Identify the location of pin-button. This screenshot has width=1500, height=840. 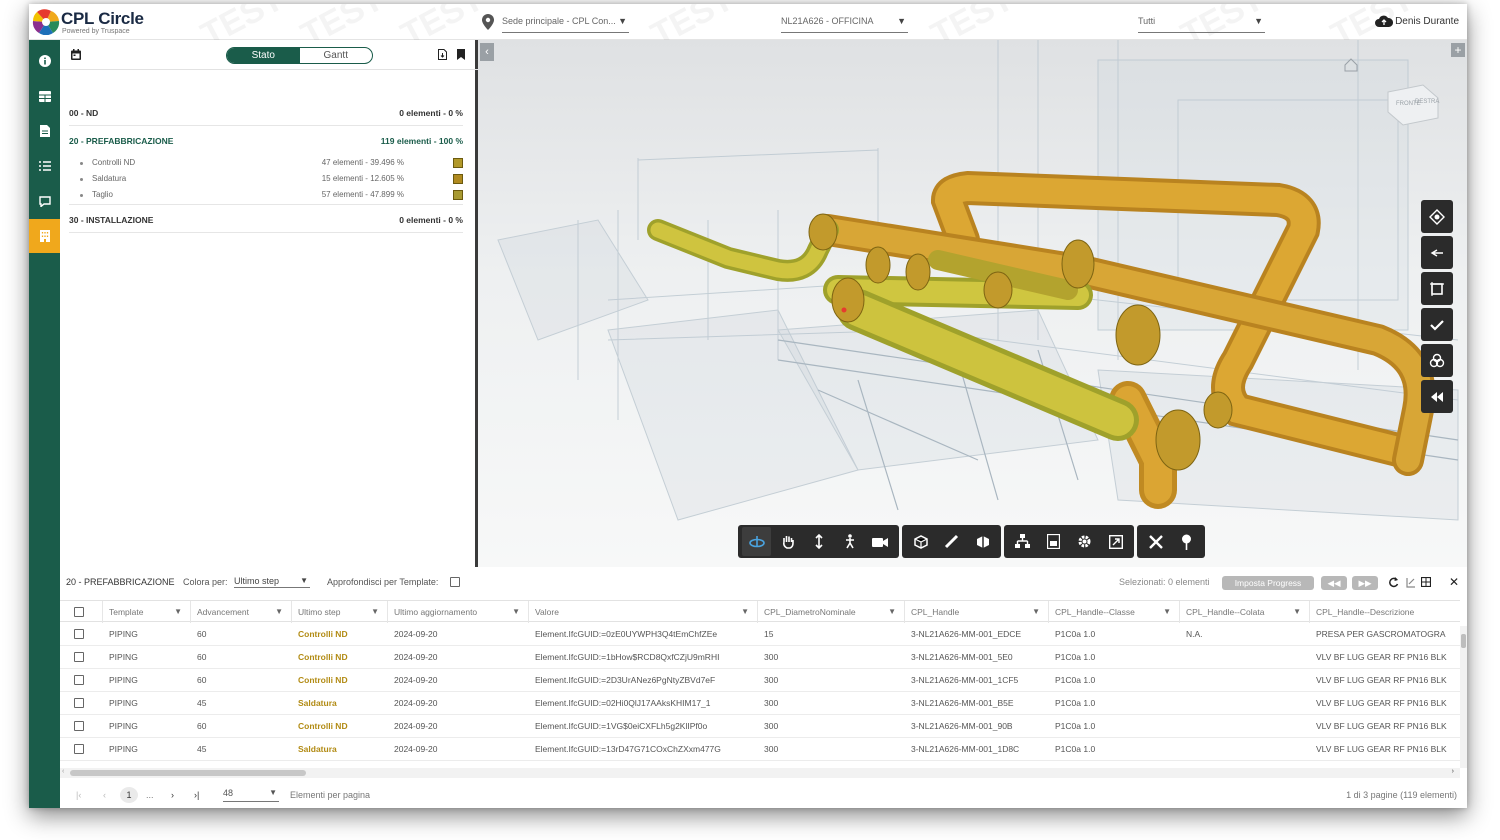
(1186, 541).